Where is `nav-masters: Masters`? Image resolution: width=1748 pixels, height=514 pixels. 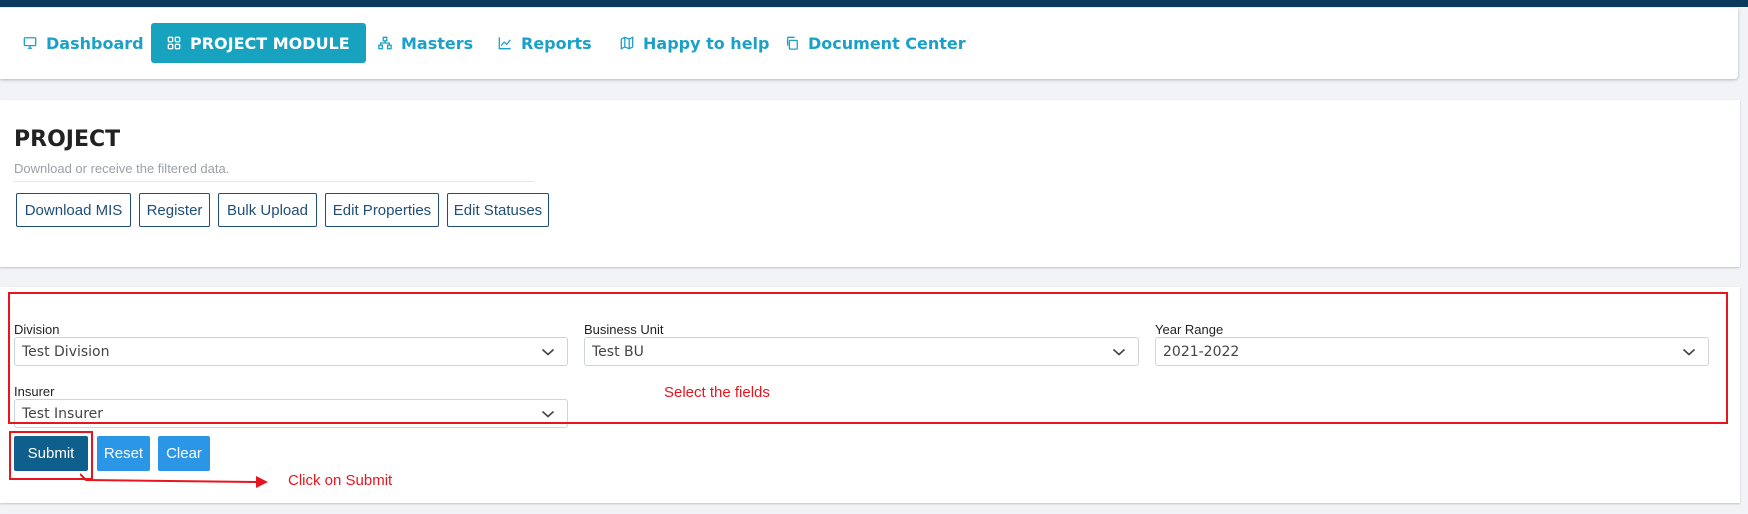 nav-masters: Masters is located at coordinates (425, 43).